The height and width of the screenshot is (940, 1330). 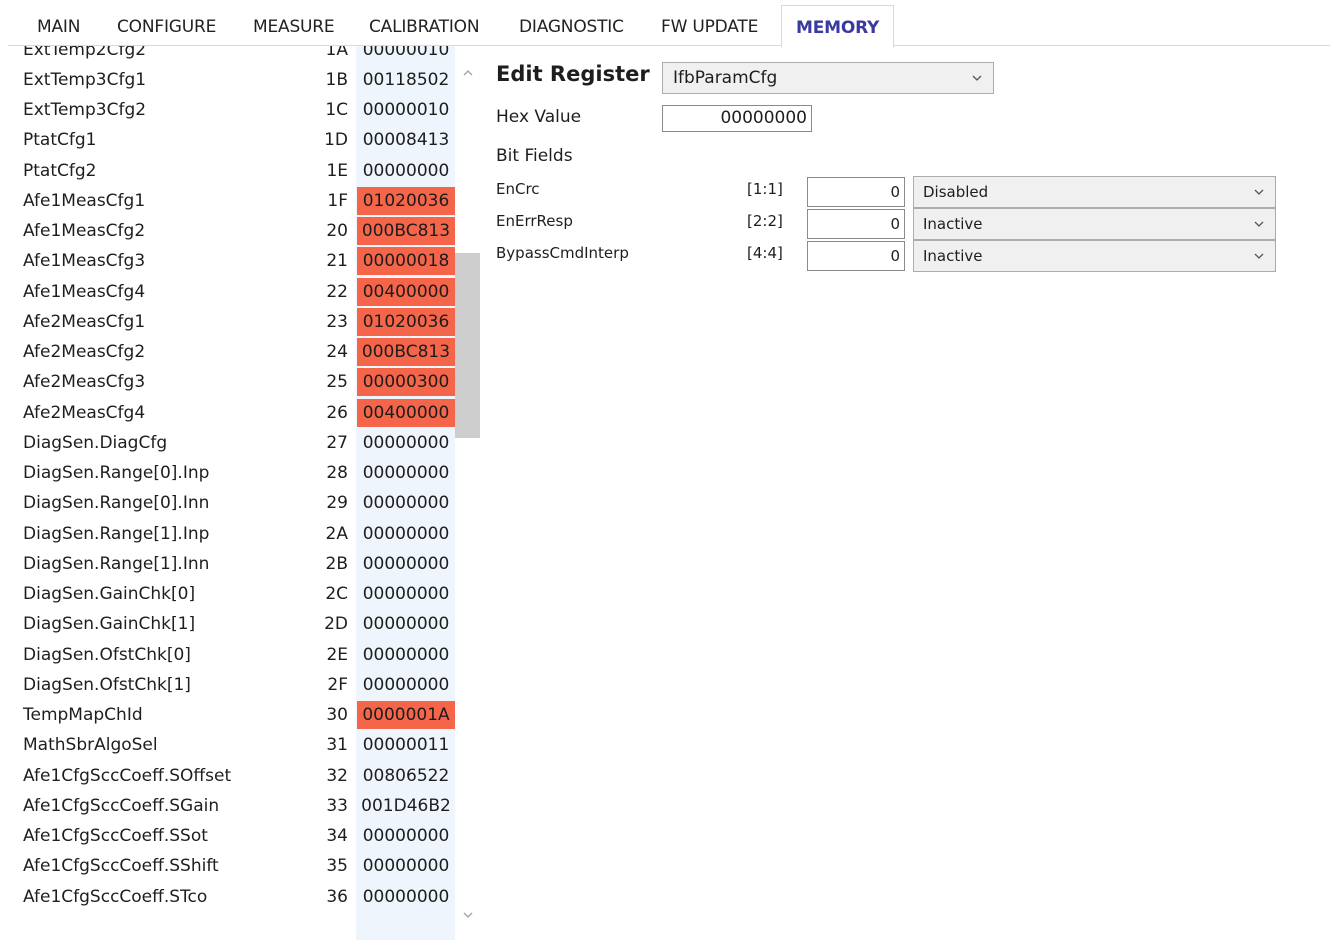 I want to click on register-address: 1D, so click(x=336, y=140).